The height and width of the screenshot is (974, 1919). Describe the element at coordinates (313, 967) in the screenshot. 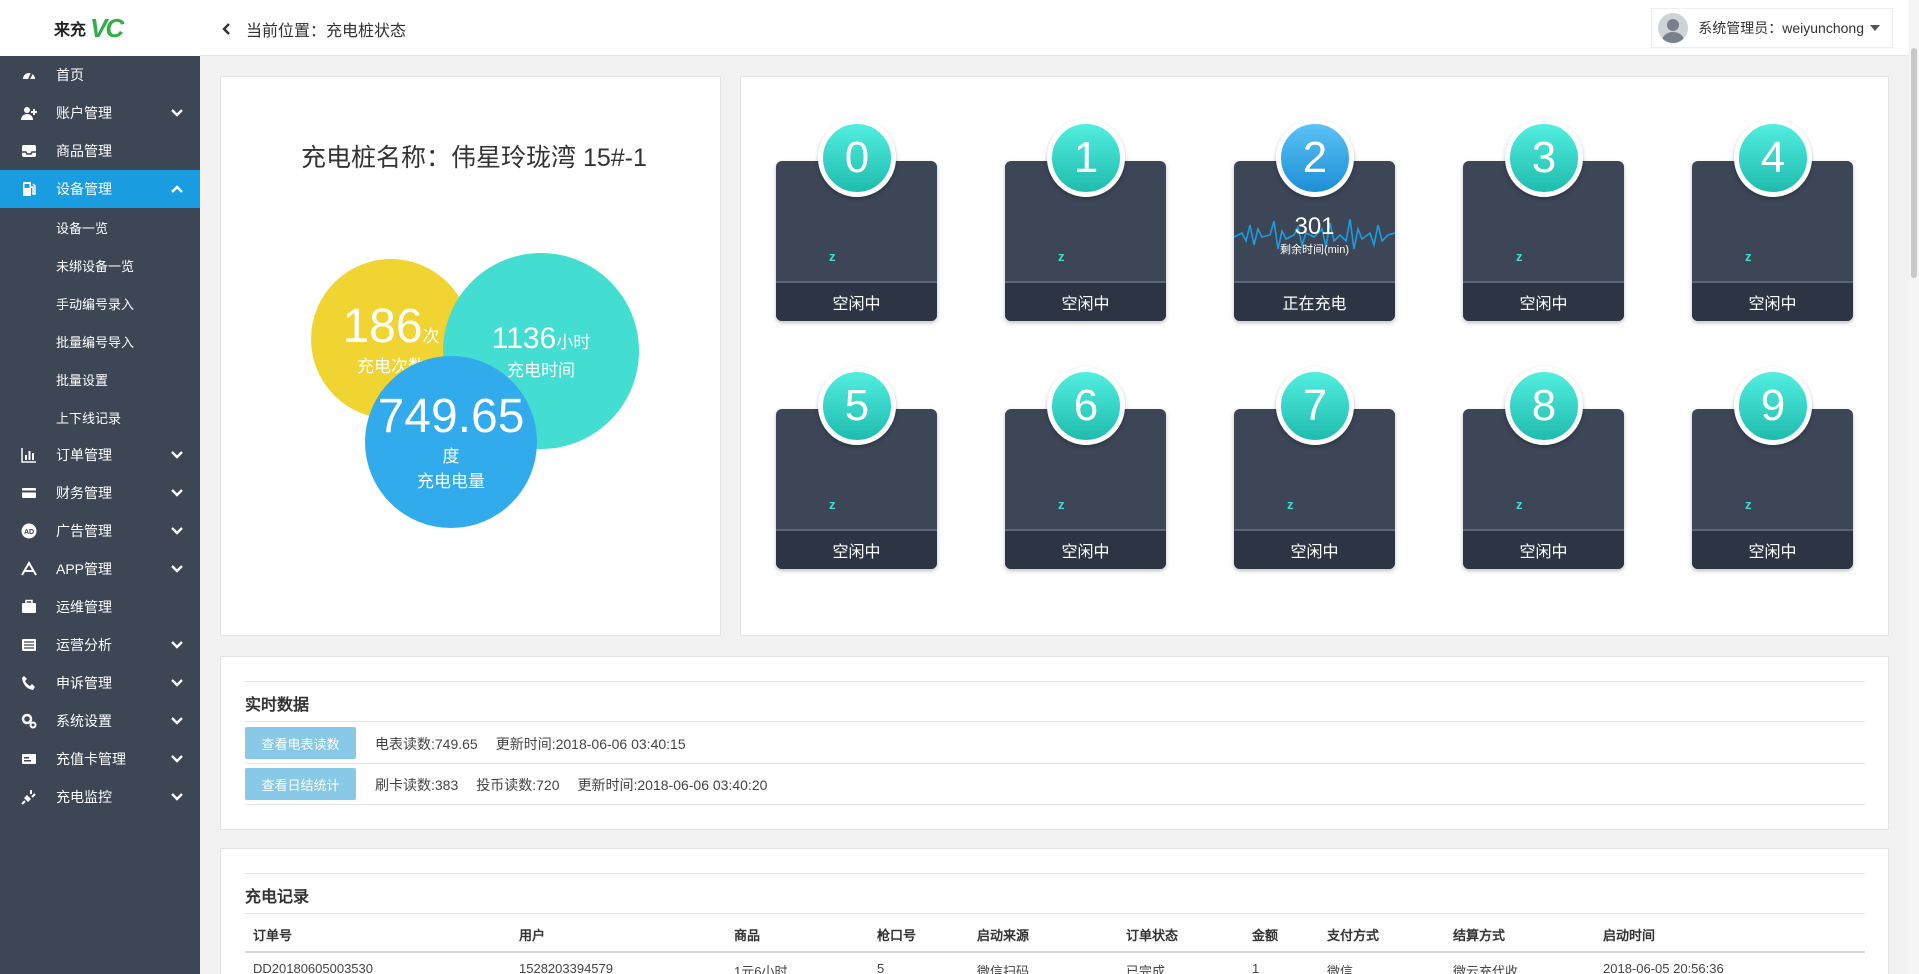

I see `table-cell: DD20180605003530` at that location.